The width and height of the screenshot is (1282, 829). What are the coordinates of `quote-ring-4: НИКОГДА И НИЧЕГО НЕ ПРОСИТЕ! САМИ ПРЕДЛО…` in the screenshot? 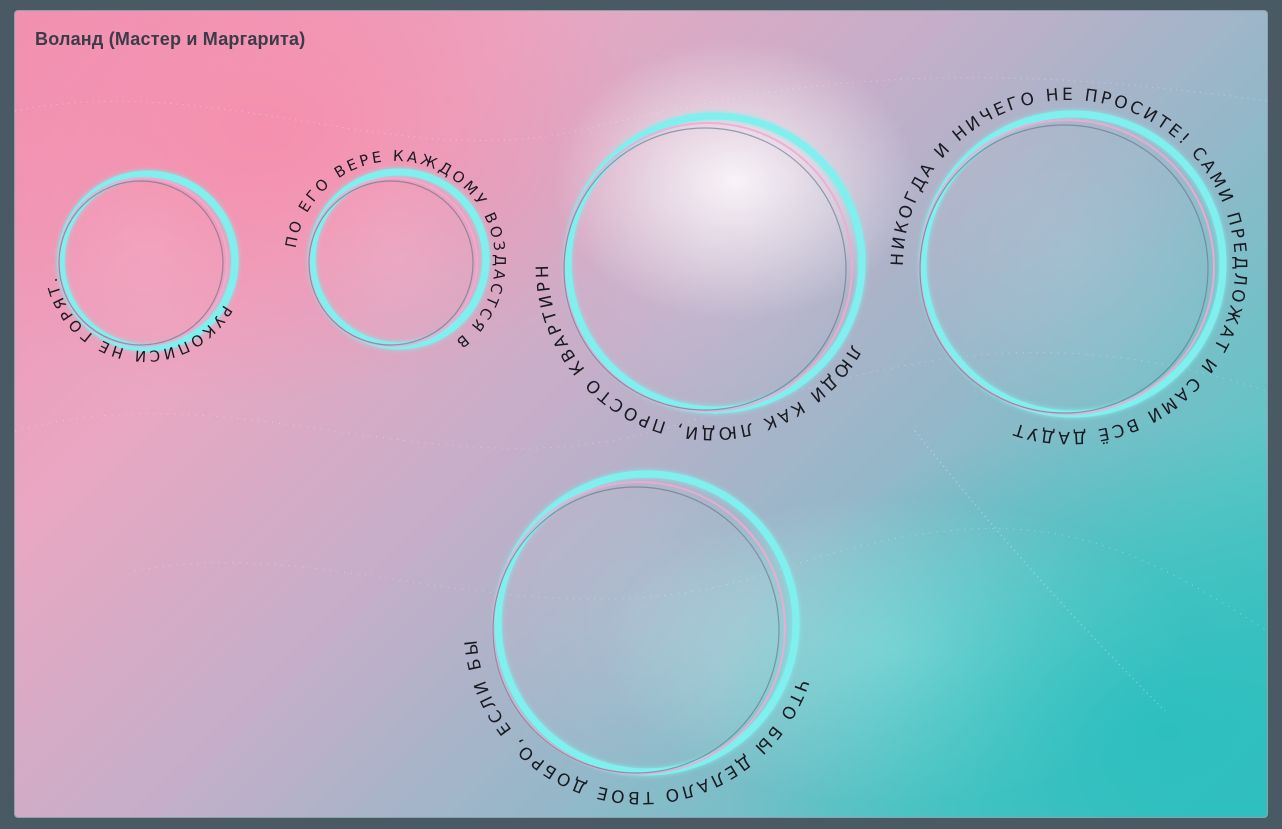 It's located at (1067, 266).